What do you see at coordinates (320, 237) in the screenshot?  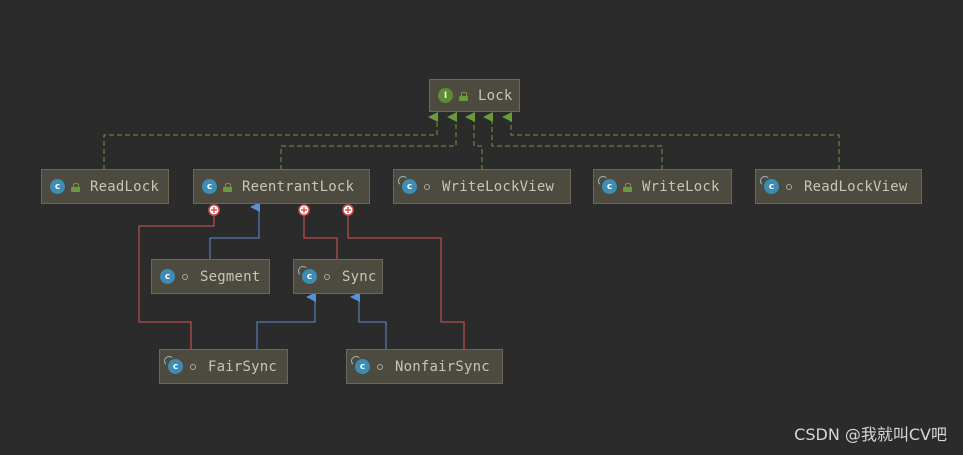 I see `edge-sync-inner-reentrantlock` at bounding box center [320, 237].